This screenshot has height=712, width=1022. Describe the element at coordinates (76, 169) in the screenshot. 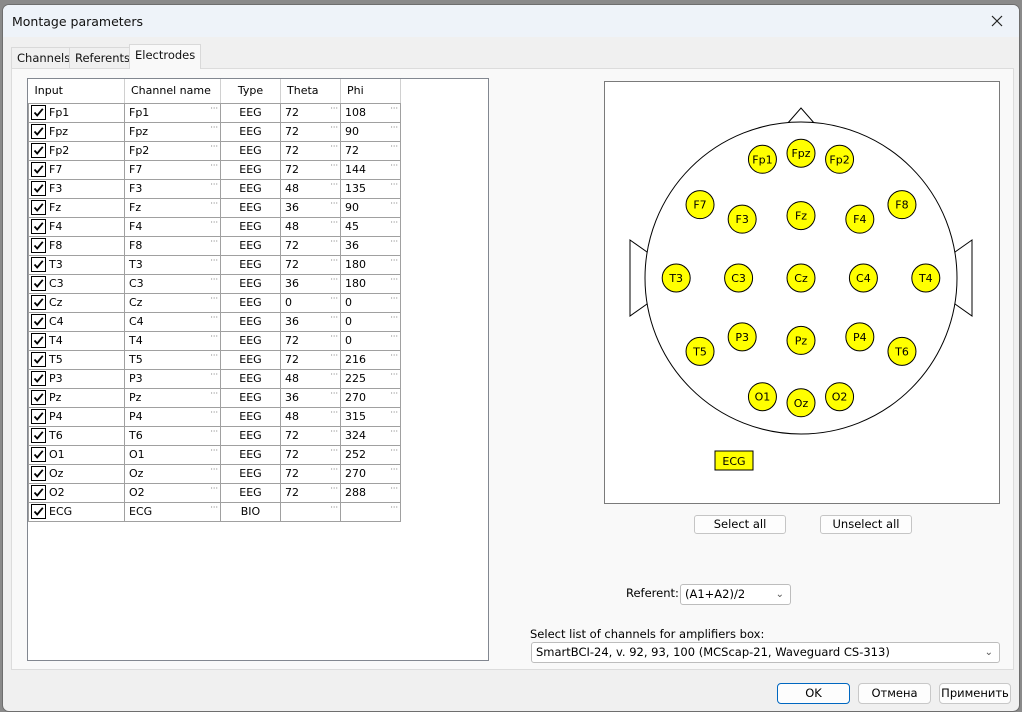

I see `cell-input: F7` at that location.